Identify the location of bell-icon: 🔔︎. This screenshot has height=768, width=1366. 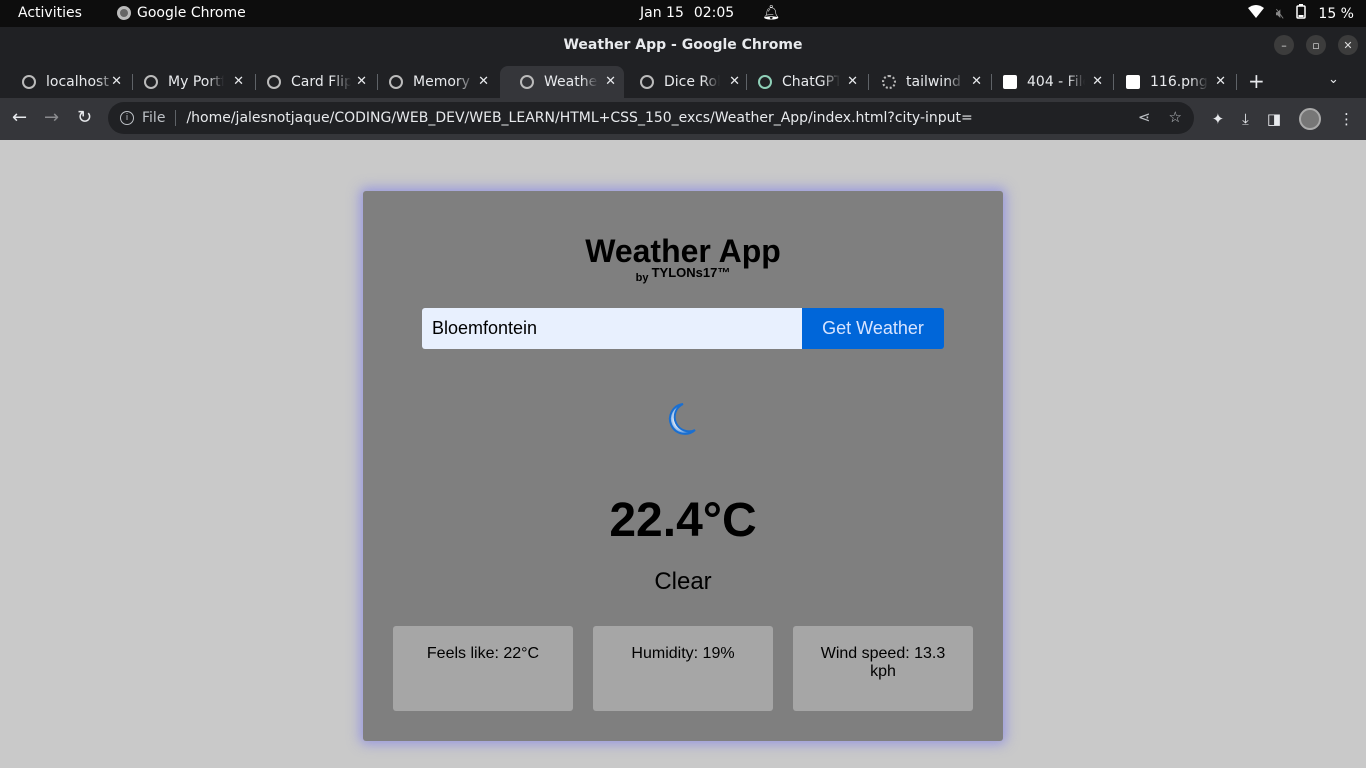
(771, 13).